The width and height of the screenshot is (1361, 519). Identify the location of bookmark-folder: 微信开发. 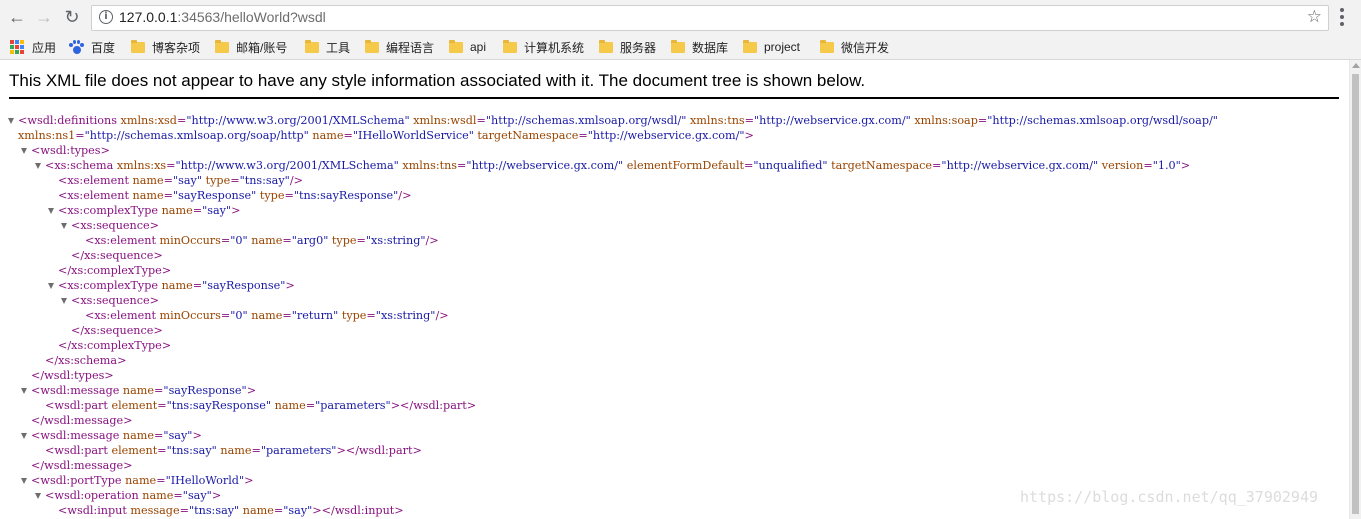
(854, 47).